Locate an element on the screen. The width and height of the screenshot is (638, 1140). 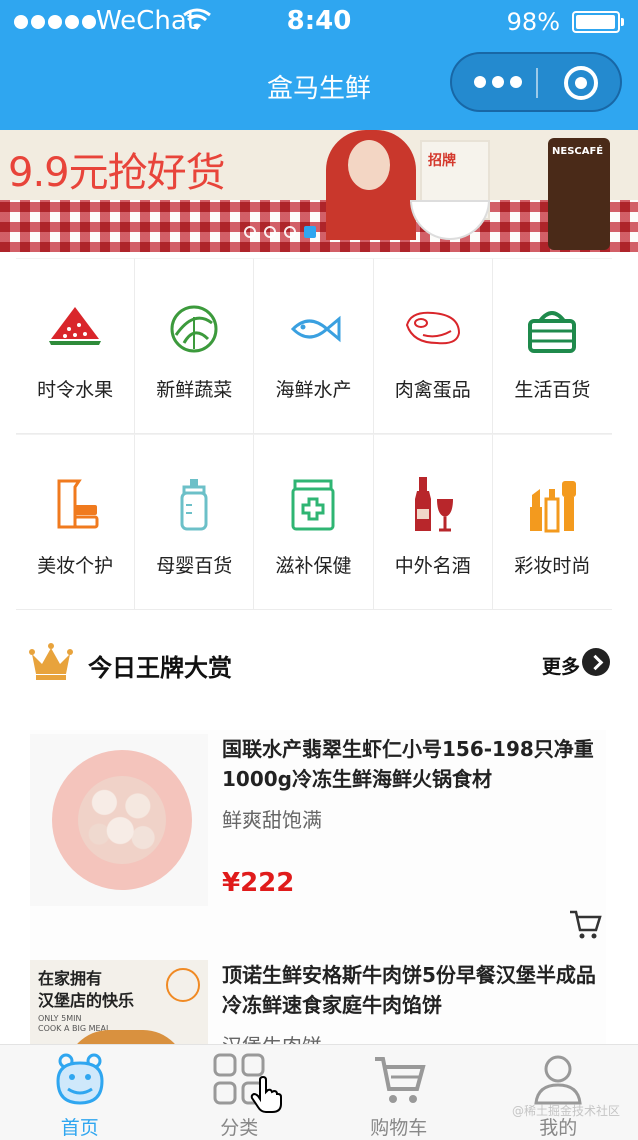
chevron-right-icon is located at coordinates (596, 662).